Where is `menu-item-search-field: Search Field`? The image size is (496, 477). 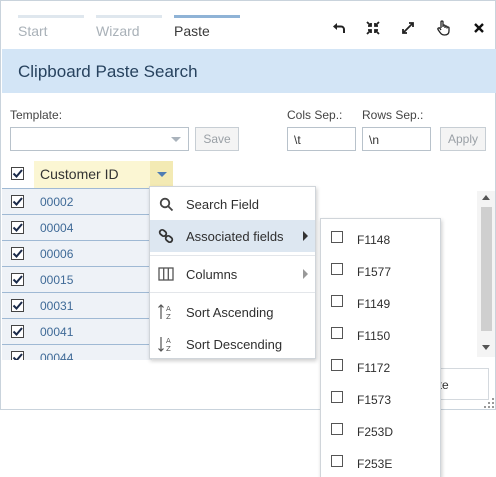 menu-item-search-field: Search Field is located at coordinates (232, 204).